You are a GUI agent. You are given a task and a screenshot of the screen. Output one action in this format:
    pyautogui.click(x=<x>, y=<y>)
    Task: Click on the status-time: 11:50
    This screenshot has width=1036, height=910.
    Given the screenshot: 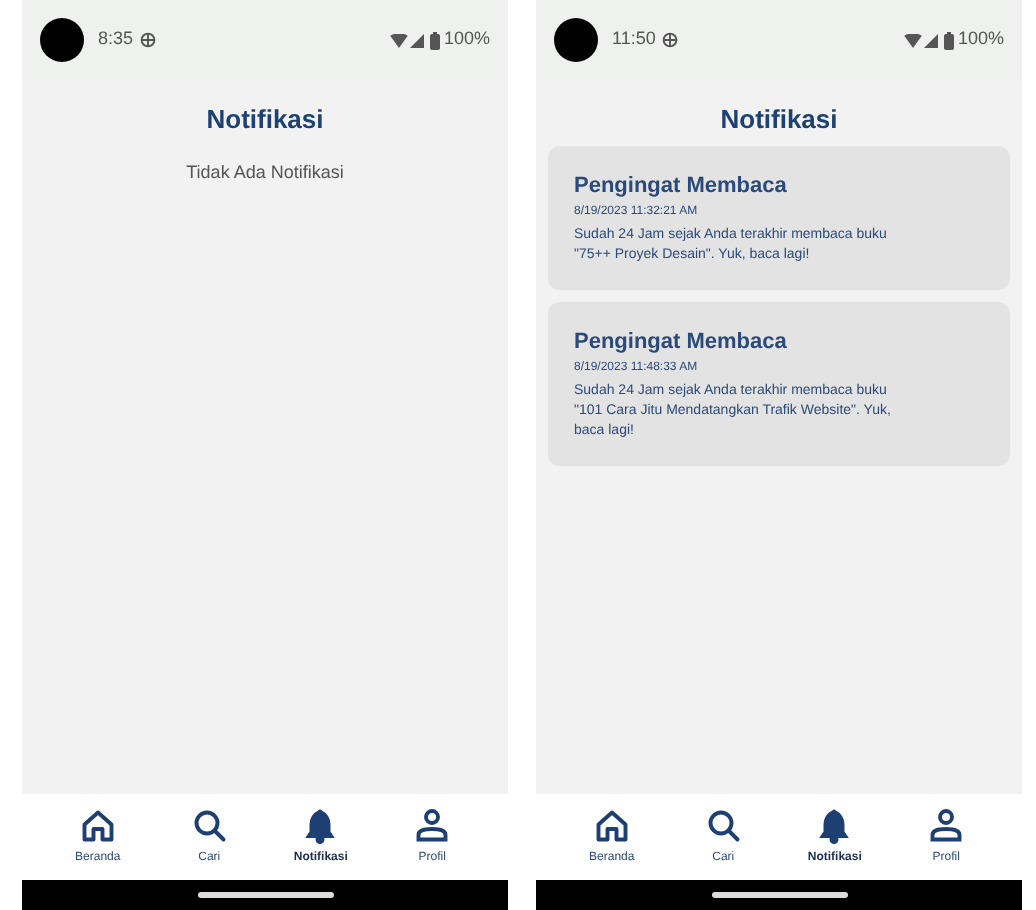 What is the action you would take?
    pyautogui.click(x=634, y=39)
    